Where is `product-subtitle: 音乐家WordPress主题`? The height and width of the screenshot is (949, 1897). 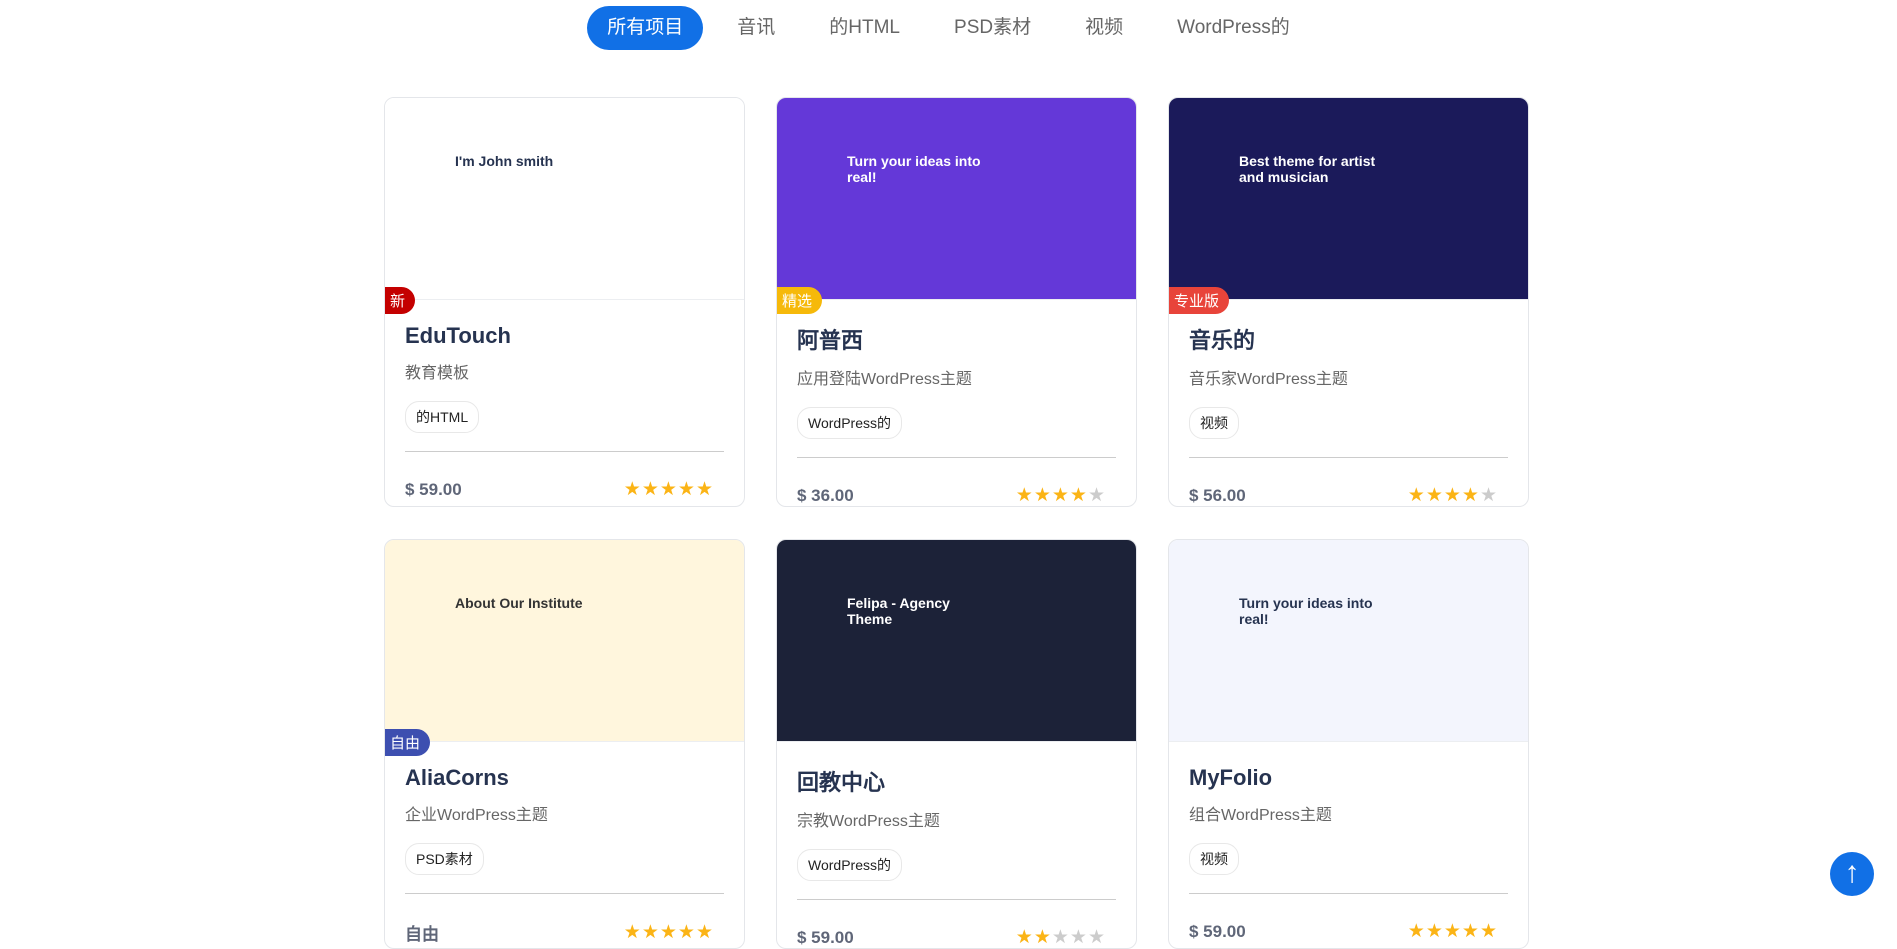 product-subtitle: 音乐家WordPress主题 is located at coordinates (1268, 379).